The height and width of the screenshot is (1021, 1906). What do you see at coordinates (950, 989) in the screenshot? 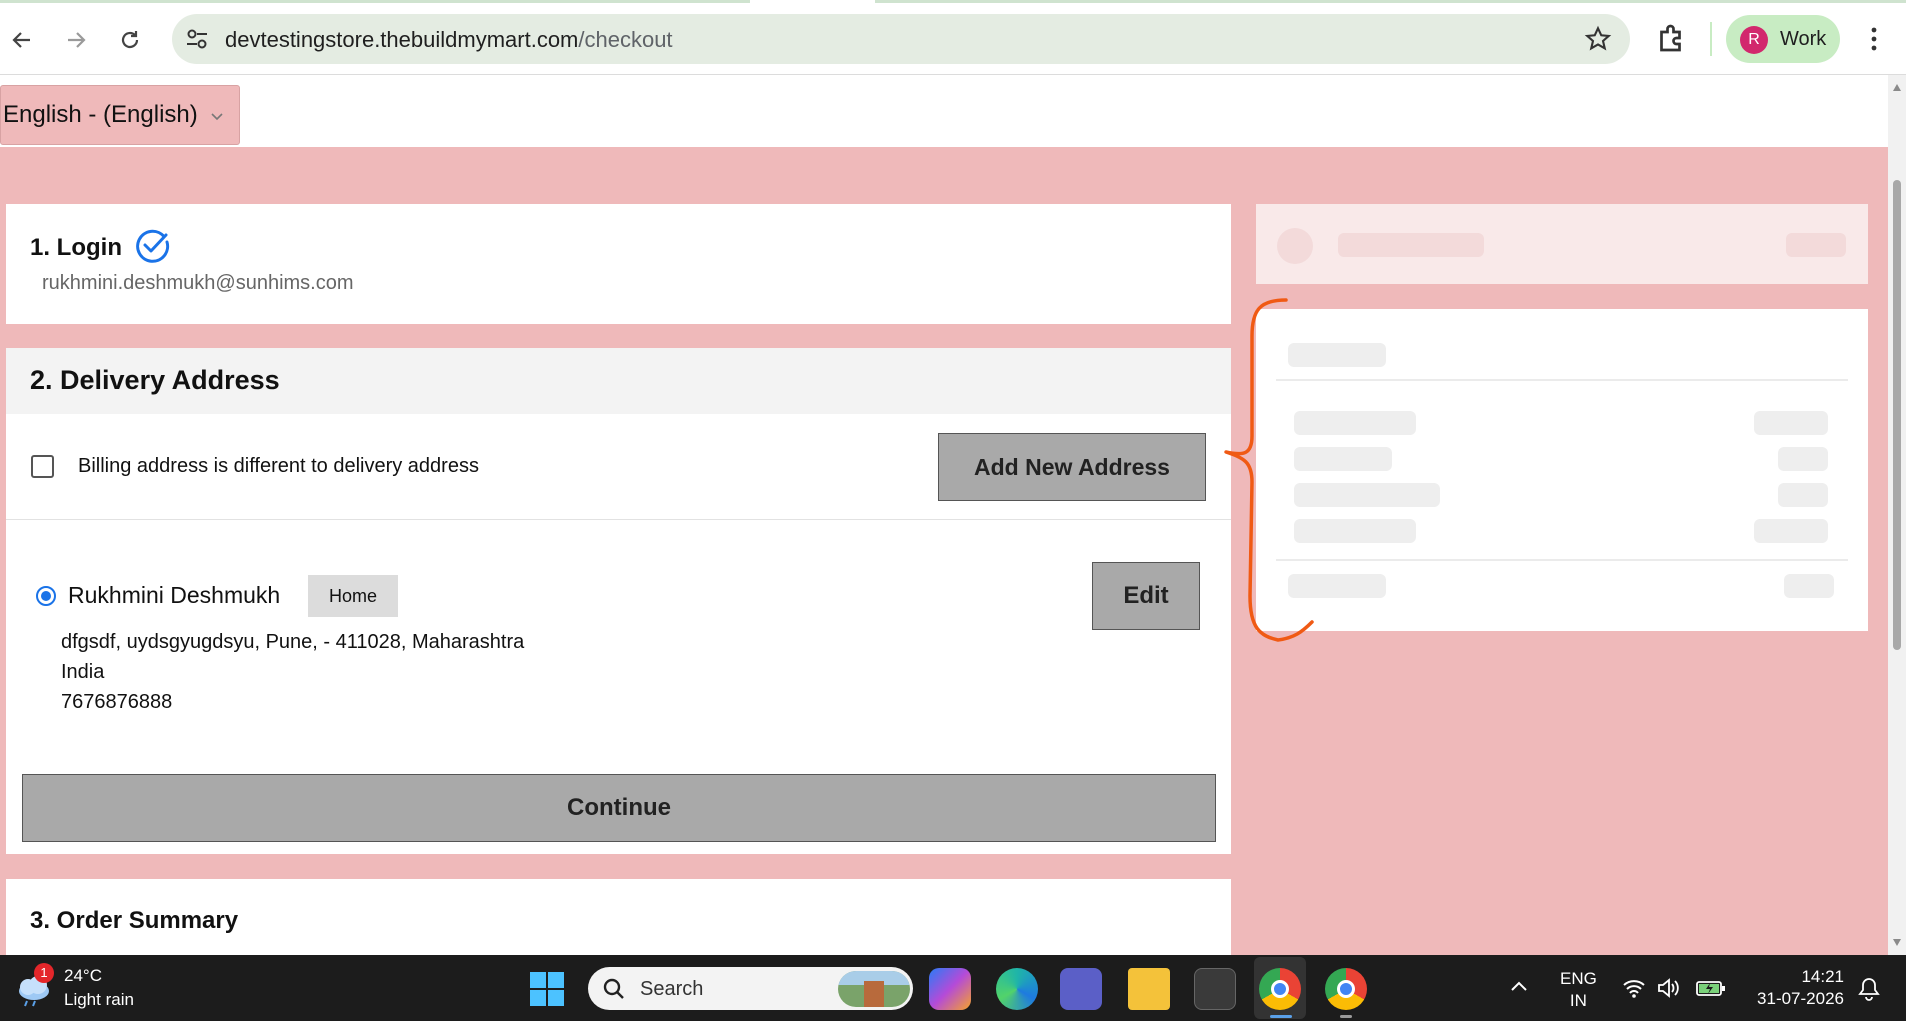
I see `copilot-app-icon` at bounding box center [950, 989].